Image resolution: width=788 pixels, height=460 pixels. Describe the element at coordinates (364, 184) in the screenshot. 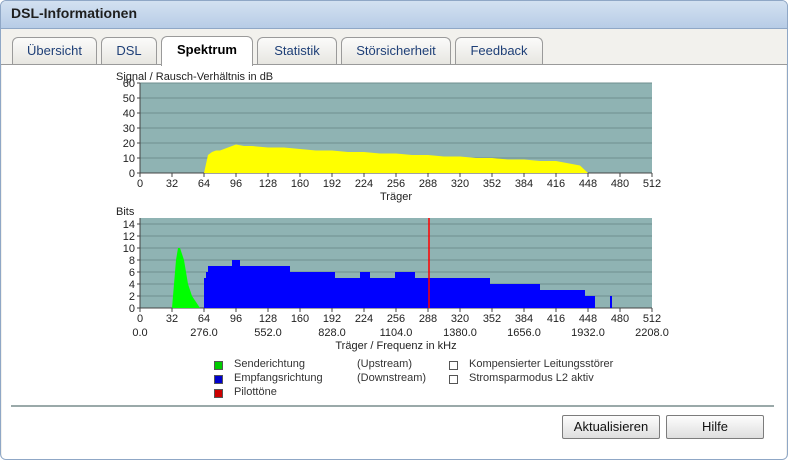

I see `snr-x-tick-label: 224` at that location.